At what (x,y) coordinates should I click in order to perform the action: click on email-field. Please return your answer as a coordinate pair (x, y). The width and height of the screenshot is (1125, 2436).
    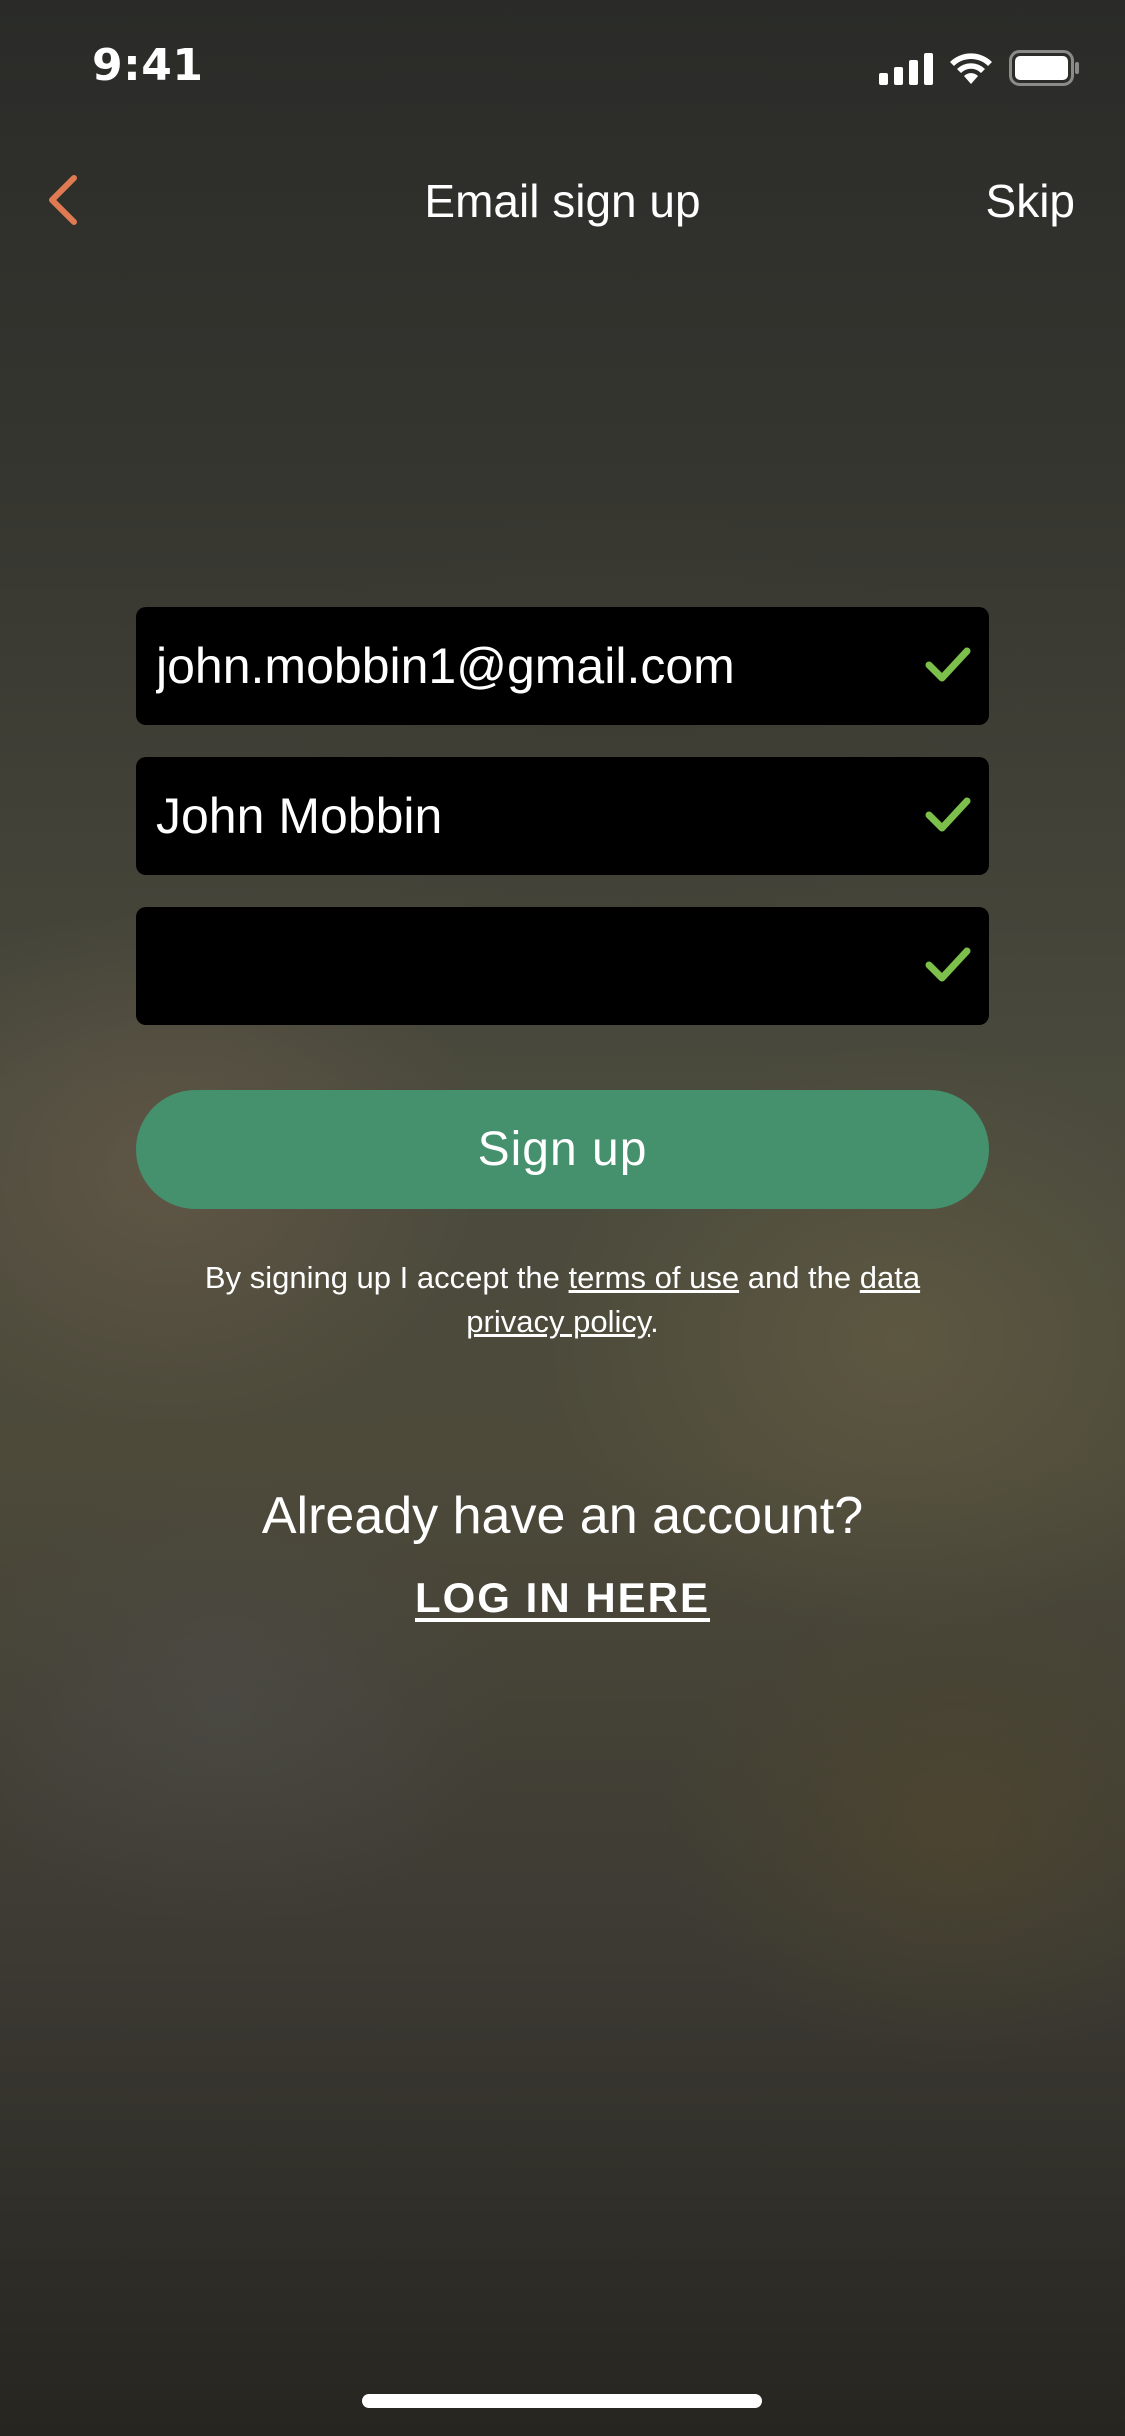
    Looking at the image, I should click on (562, 666).